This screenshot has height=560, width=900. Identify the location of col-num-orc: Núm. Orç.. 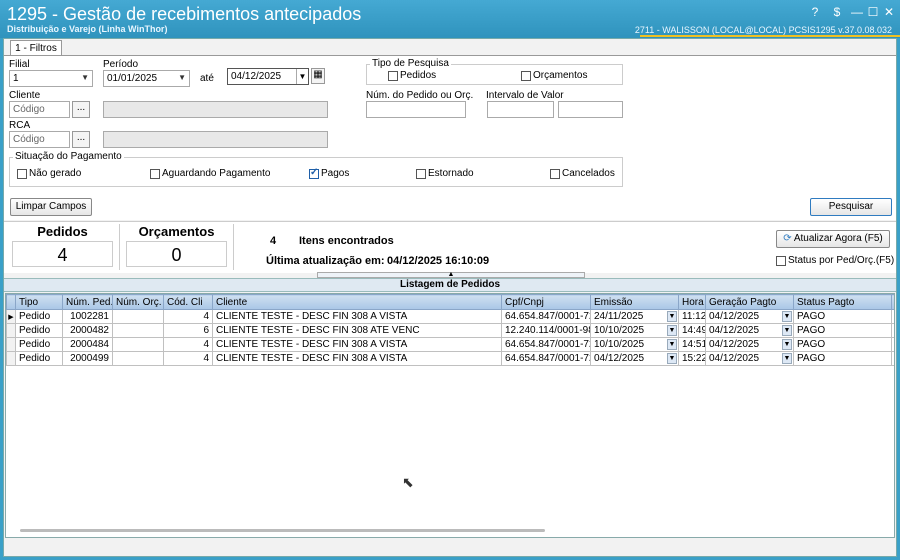
(138, 302).